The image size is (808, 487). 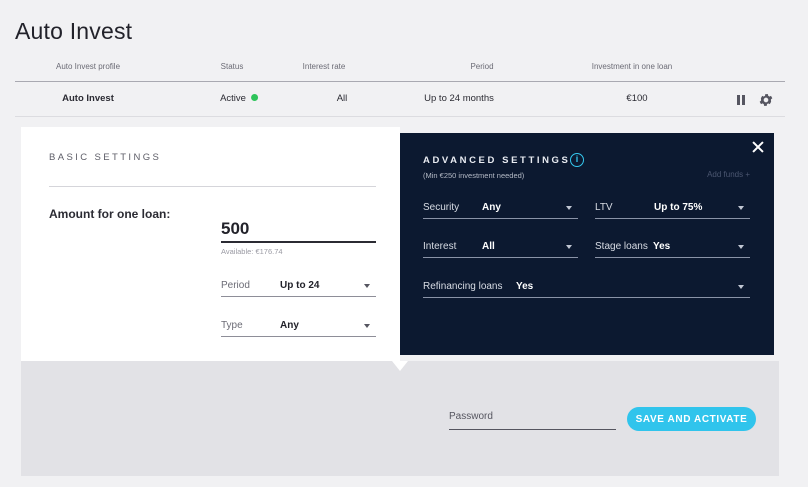 I want to click on ltv-select: LTV Up to 75%, so click(x=672, y=208).